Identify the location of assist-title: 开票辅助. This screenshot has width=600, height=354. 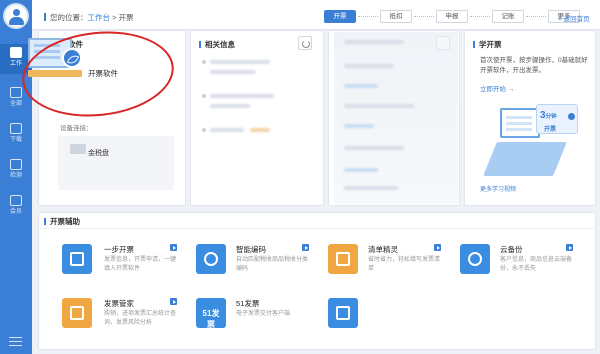
(62, 221).